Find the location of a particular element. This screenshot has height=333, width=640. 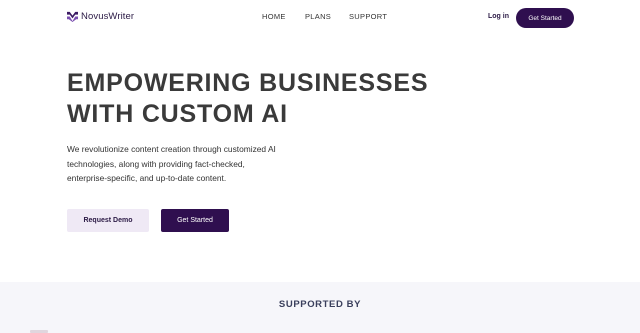

nav-home-link: HOME is located at coordinates (274, 16).